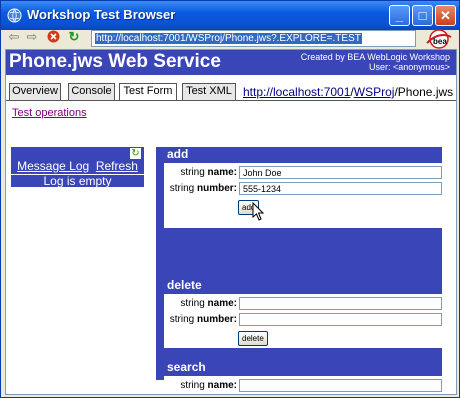 This screenshot has height=398, width=460. I want to click on search-operation-body: search string name: search, so click(303, 377).